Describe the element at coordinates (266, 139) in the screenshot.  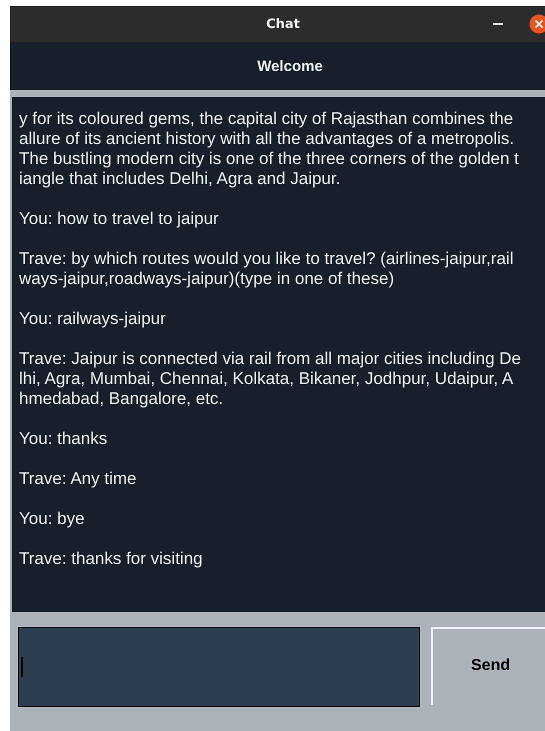
I see `message-line: allure of its ancient history with all the advantages of a metropolis.` at that location.